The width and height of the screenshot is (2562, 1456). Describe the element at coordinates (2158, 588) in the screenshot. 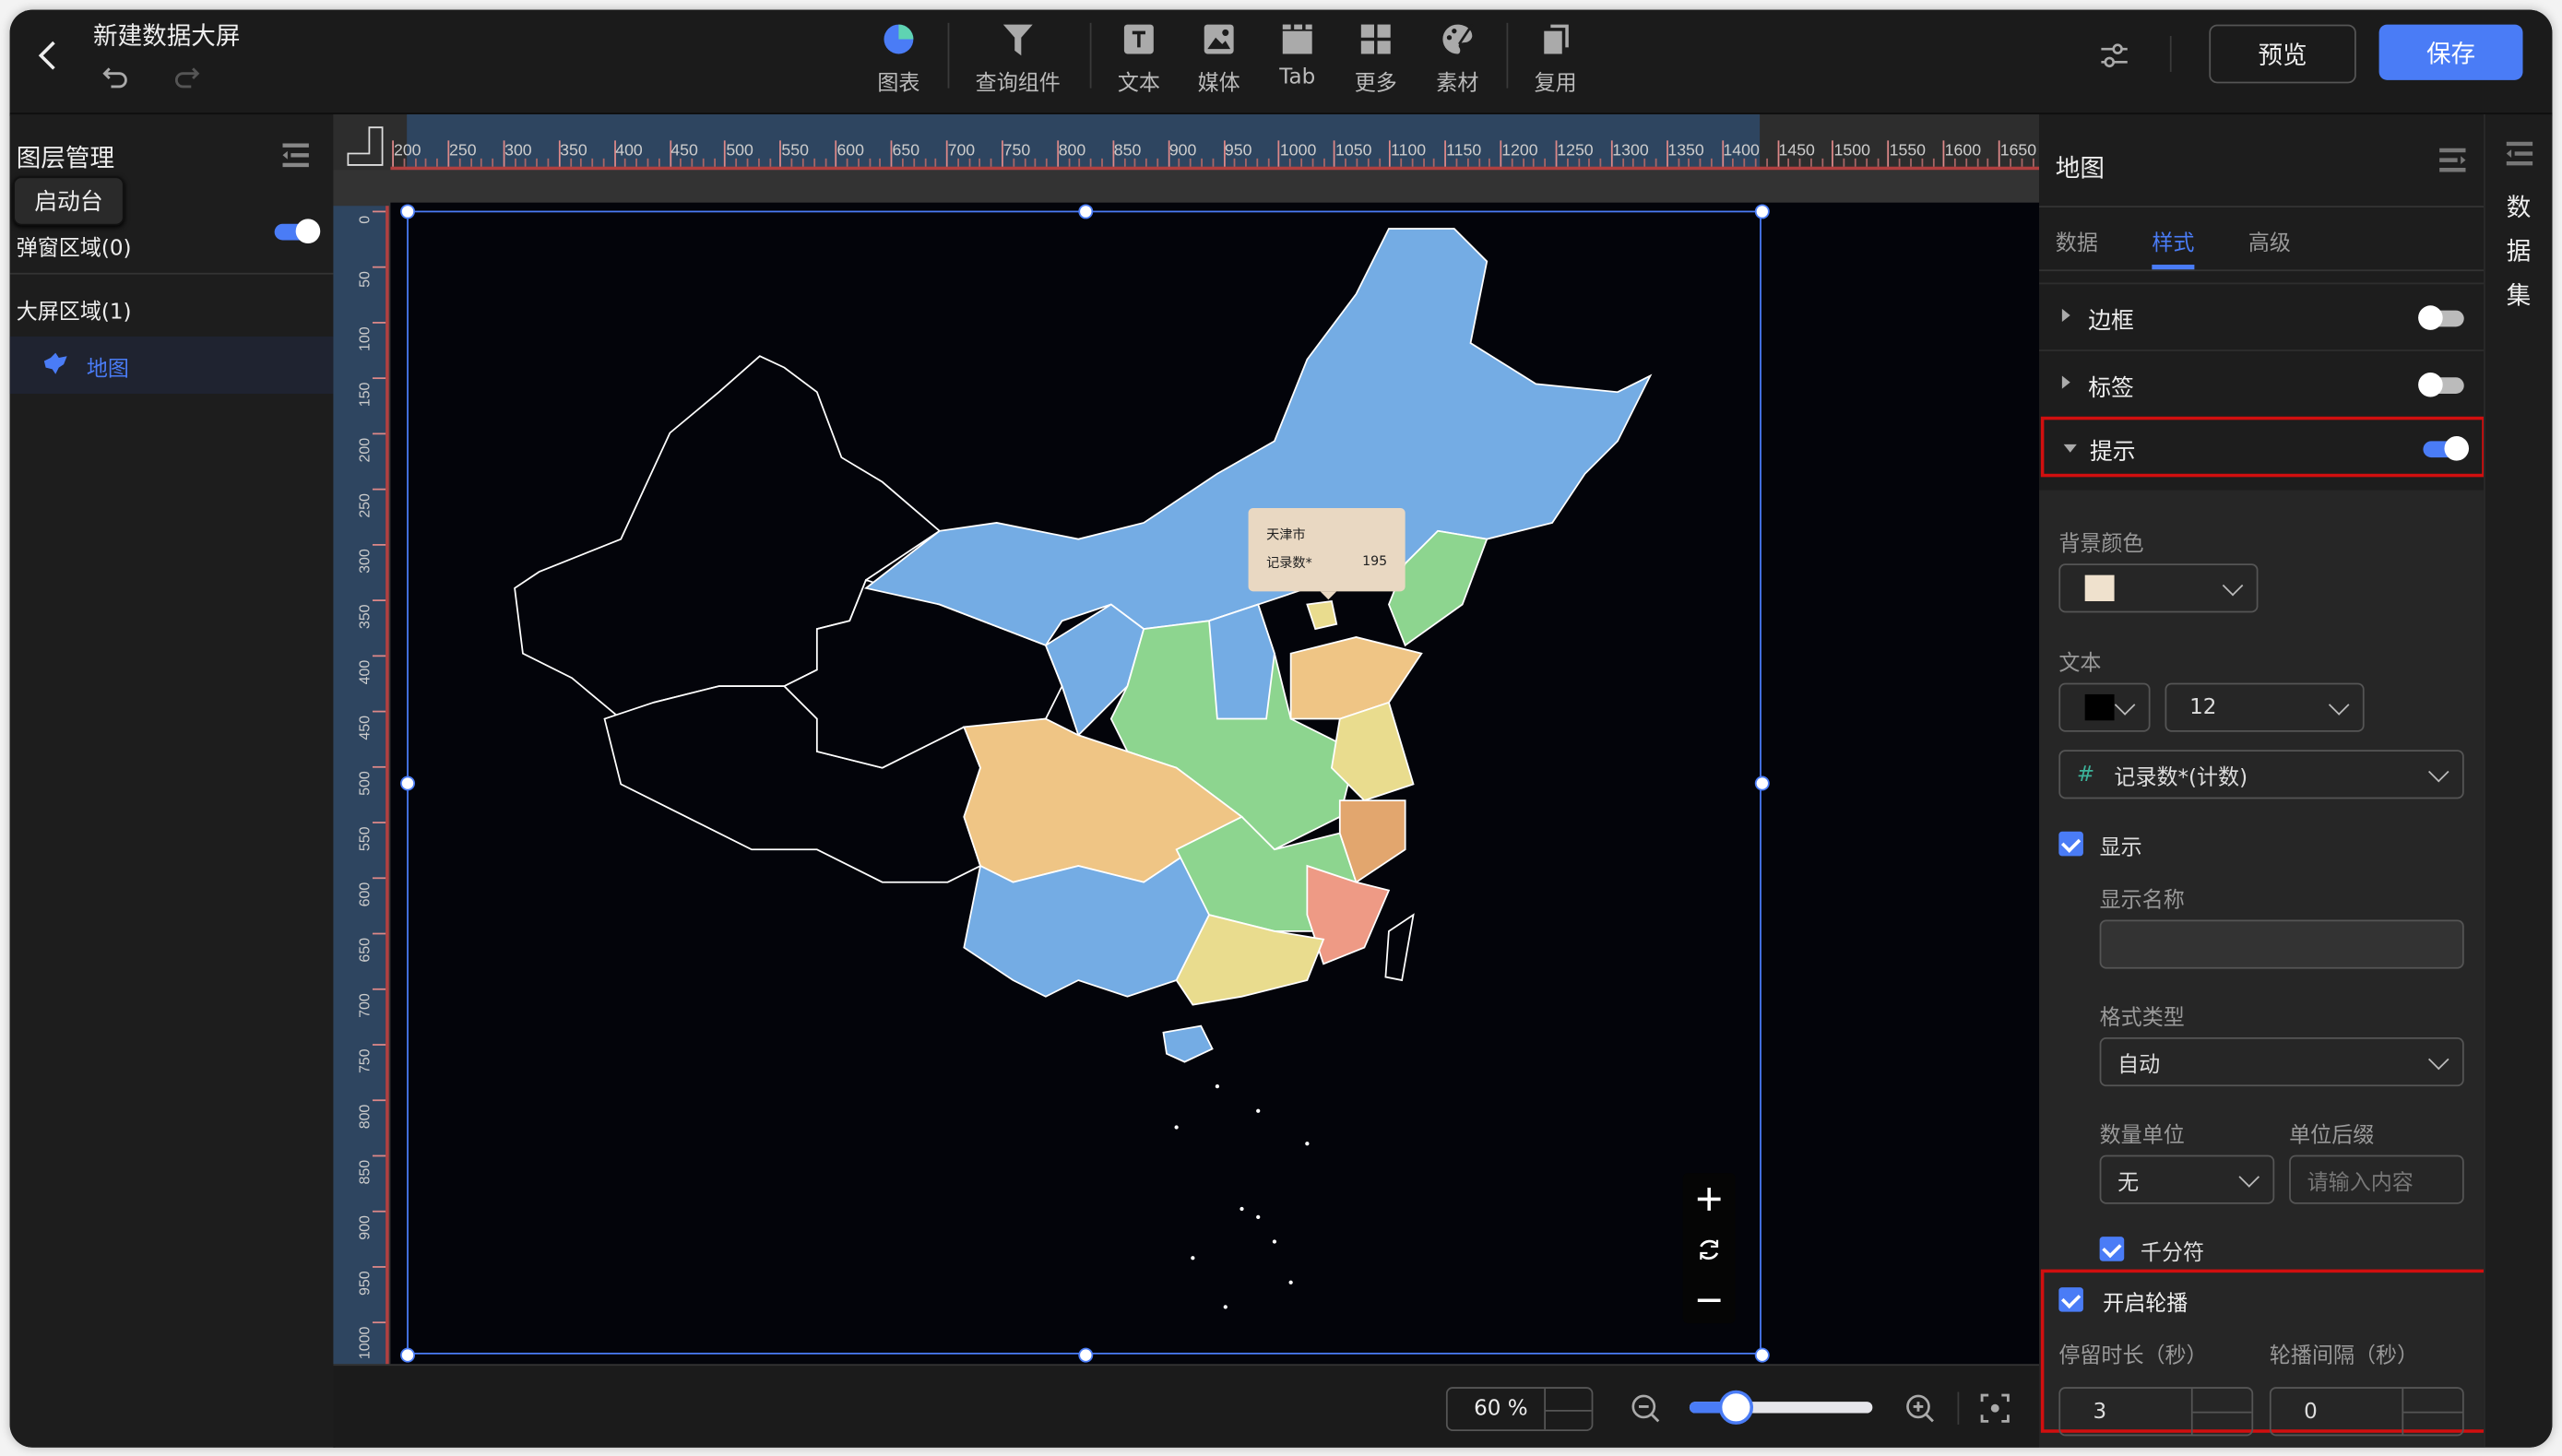

I see `bg-color-picker` at that location.